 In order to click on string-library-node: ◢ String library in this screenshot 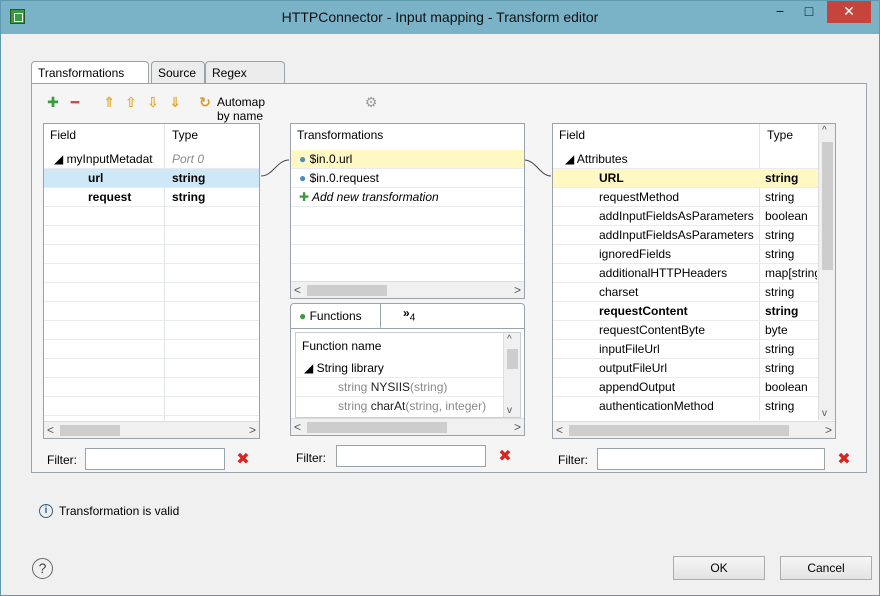, I will do `click(401, 368)`.